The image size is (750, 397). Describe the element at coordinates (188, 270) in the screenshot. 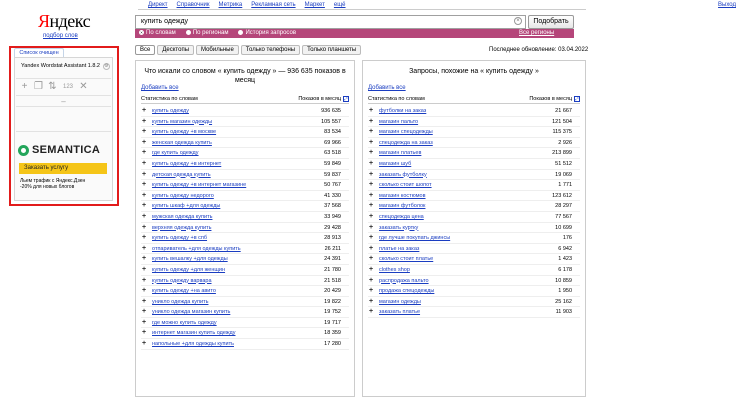

I see `keyword-link: купить одежду +для женщин` at that location.